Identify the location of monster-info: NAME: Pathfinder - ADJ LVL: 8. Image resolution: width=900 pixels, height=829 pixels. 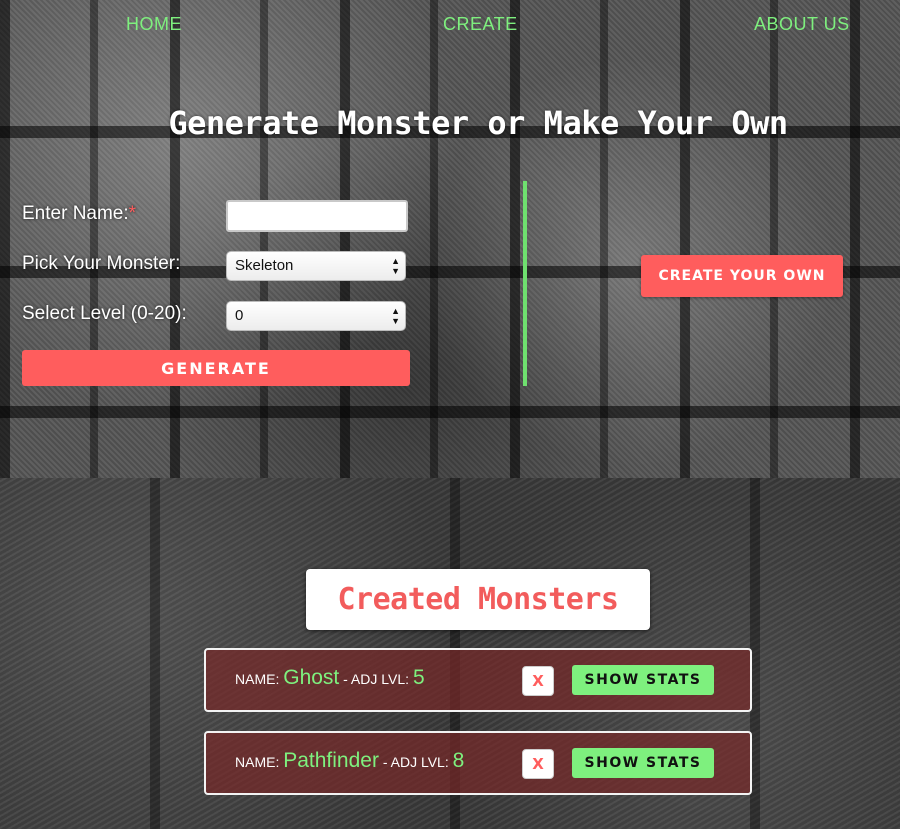
(349, 761).